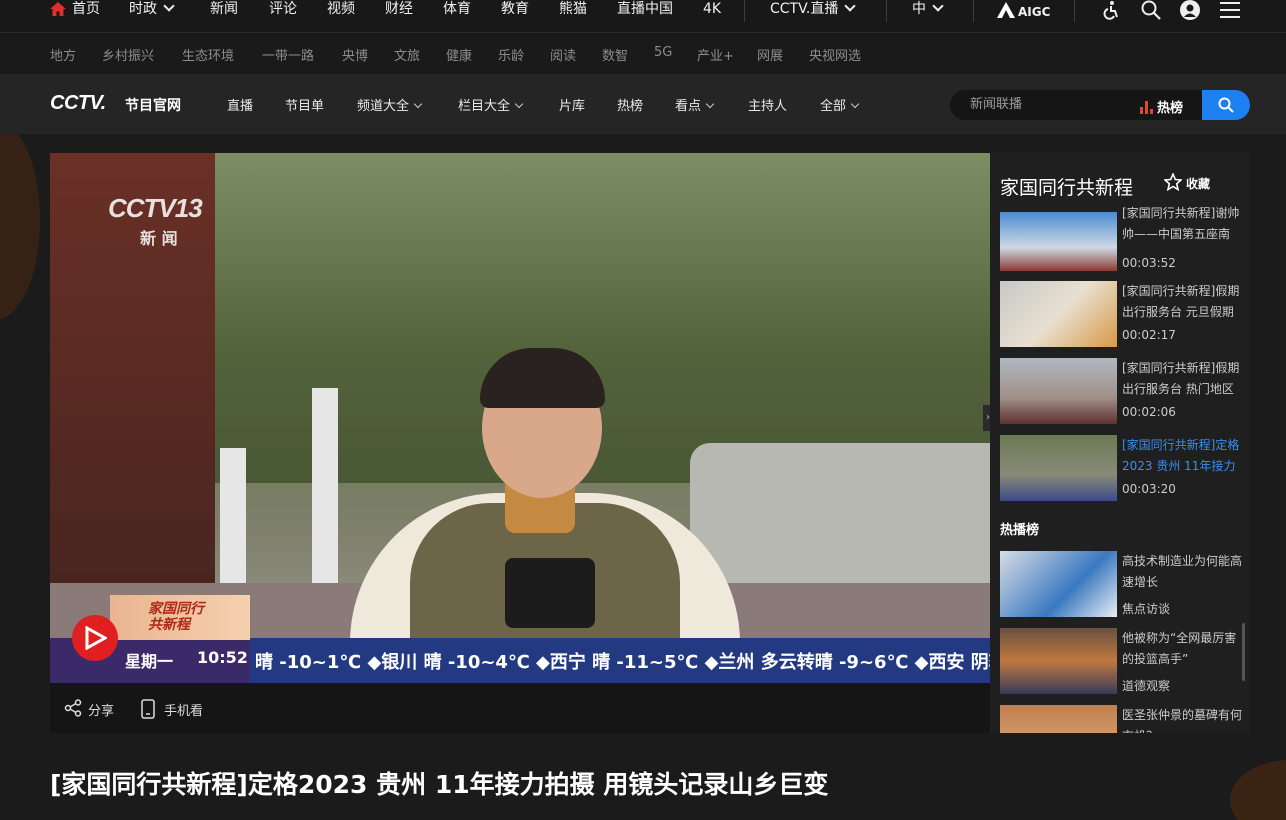  I want to click on user-icon, so click(1190, 10).